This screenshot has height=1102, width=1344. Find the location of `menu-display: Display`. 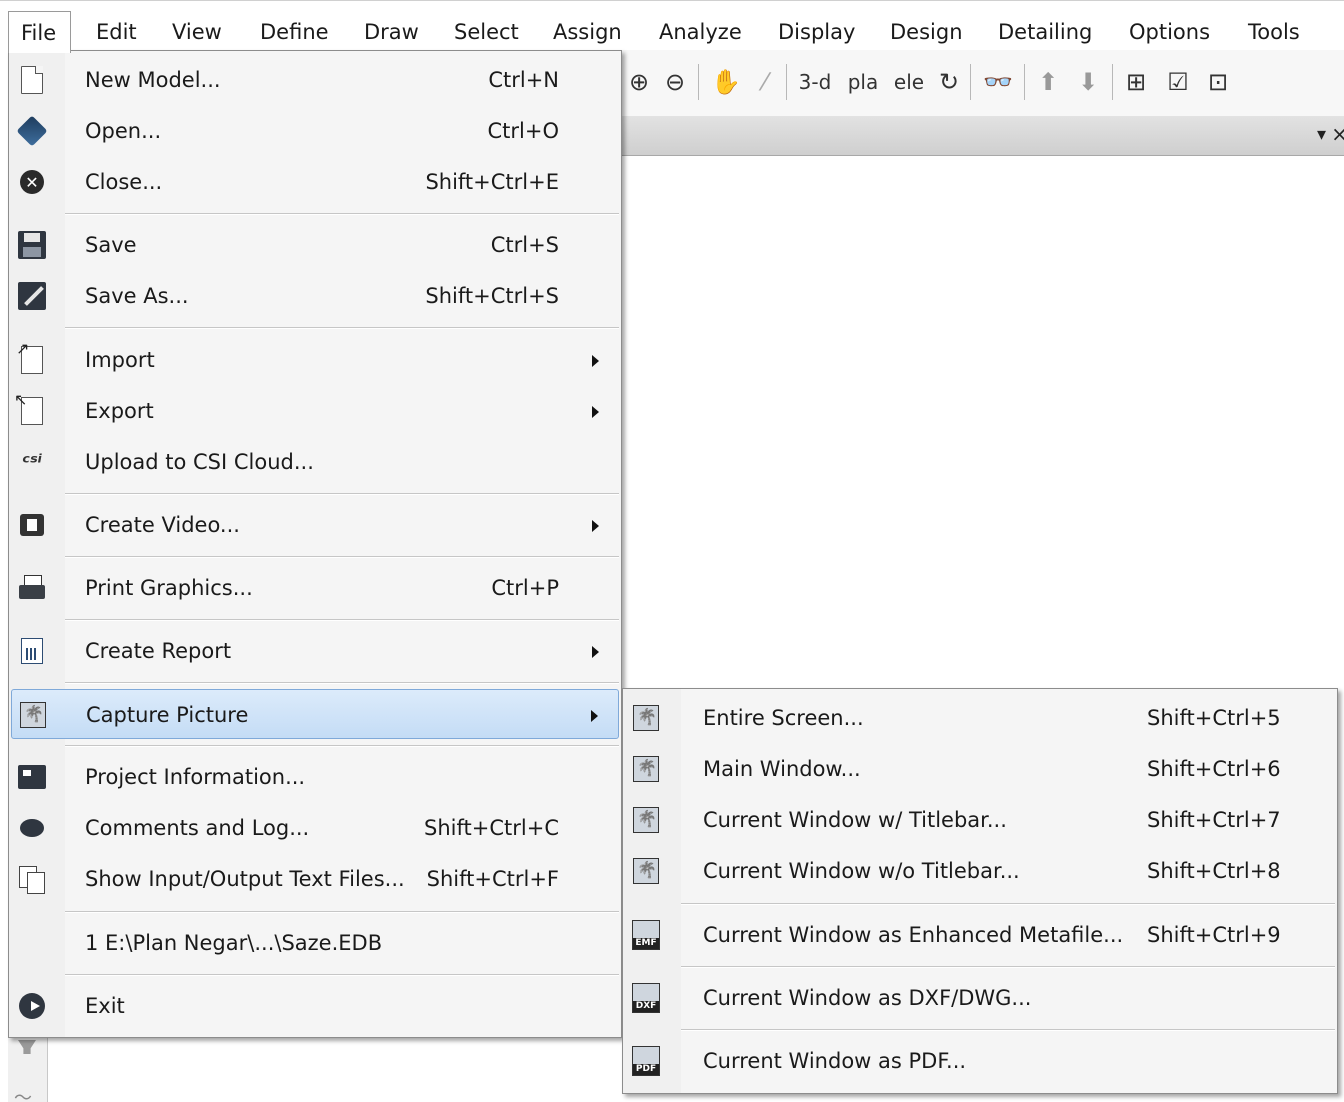

menu-display: Display is located at coordinates (816, 32).